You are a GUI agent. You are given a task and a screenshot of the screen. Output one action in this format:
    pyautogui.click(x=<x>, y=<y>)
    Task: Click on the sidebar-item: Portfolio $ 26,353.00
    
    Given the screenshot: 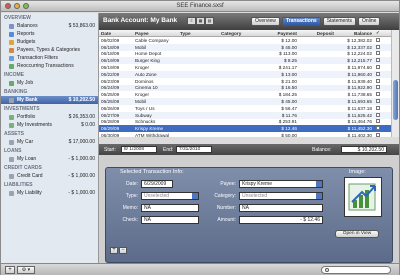 What is the action you would take?
    pyautogui.click(x=49, y=117)
    